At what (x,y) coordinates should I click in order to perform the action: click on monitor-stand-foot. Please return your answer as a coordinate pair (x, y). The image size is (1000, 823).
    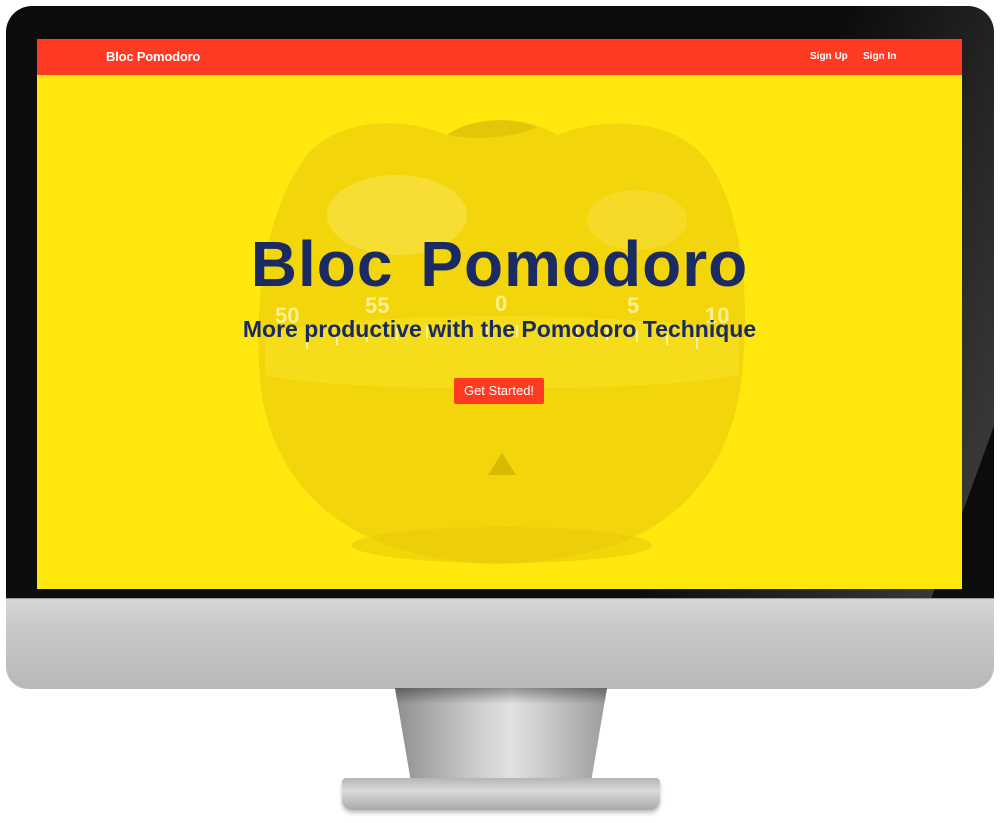
    Looking at the image, I should click on (501, 794).